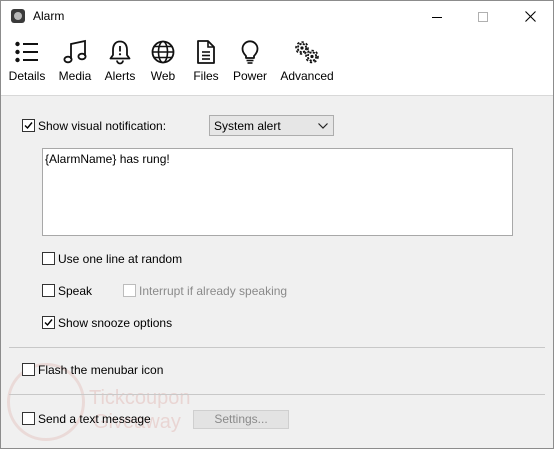 The image size is (554, 449). What do you see at coordinates (250, 65) in the screenshot?
I see `toolbar-power: Power` at bounding box center [250, 65].